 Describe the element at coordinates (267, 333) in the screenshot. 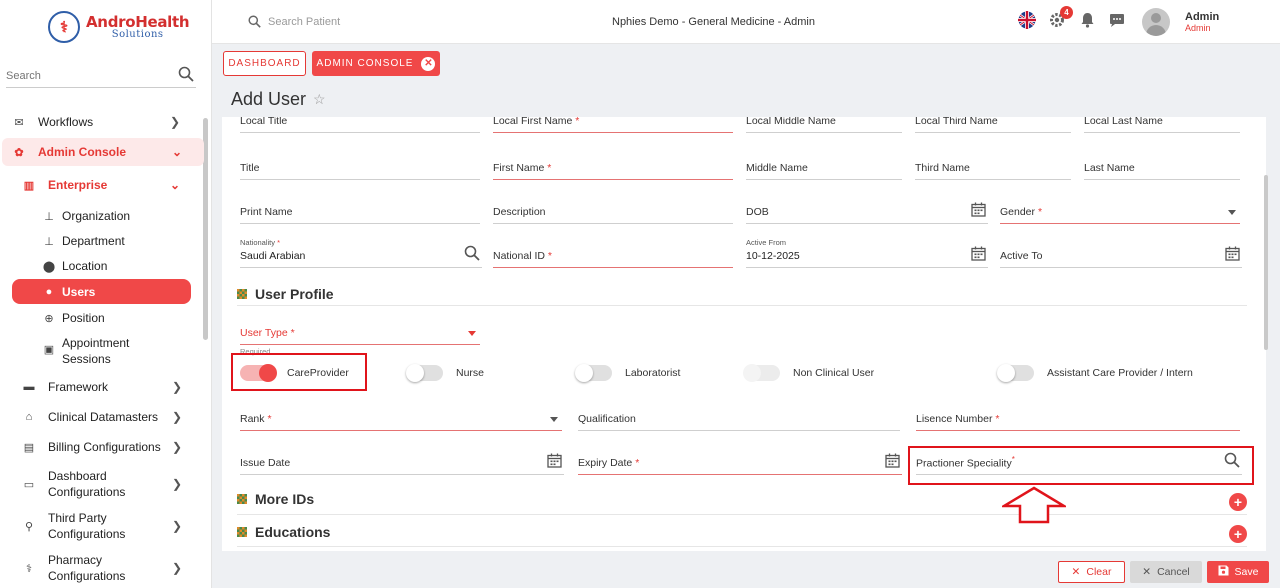

I see `field-label: User Type *` at that location.